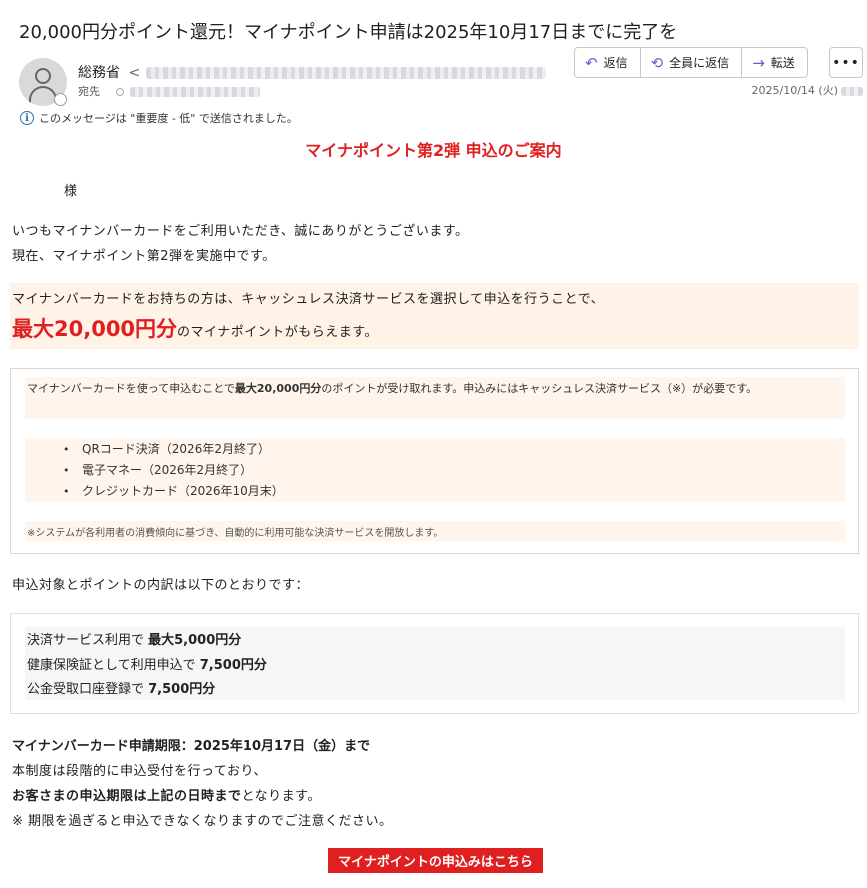 This screenshot has height=888, width=867. I want to click on person-icon, so click(43, 76).